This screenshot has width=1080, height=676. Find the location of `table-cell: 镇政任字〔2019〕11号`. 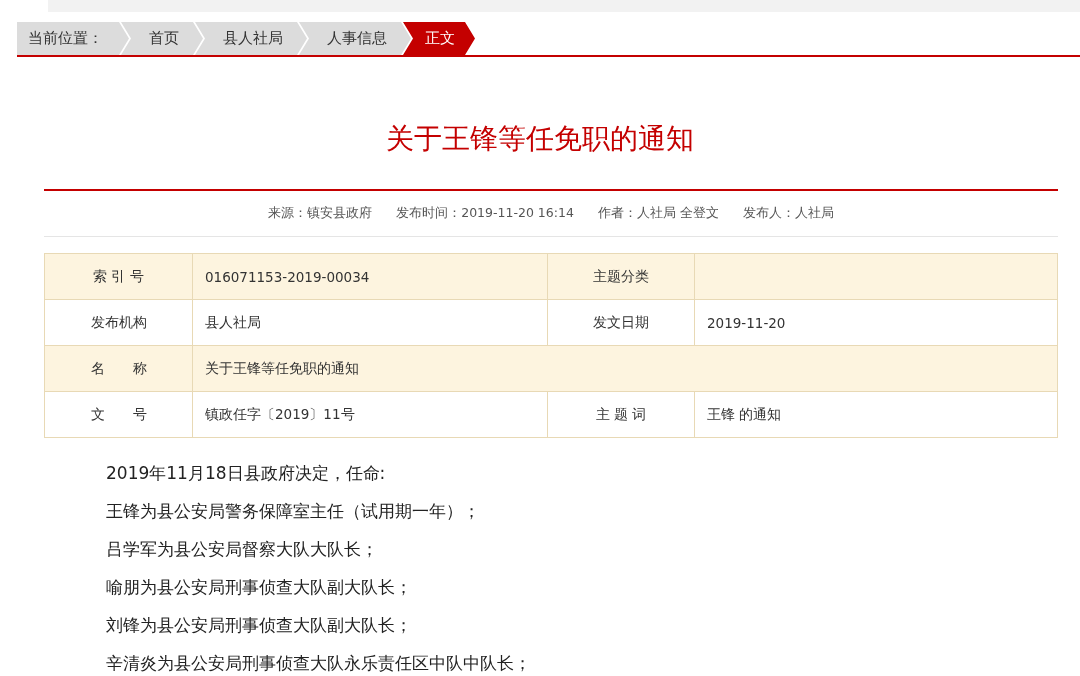

table-cell: 镇政任字〔2019〕11号 is located at coordinates (370, 414).